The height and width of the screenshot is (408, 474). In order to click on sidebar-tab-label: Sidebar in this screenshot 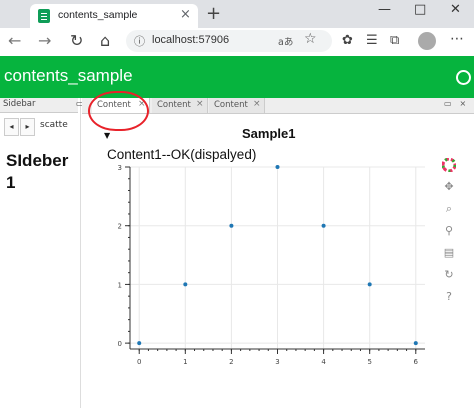, I will do `click(19, 104)`.